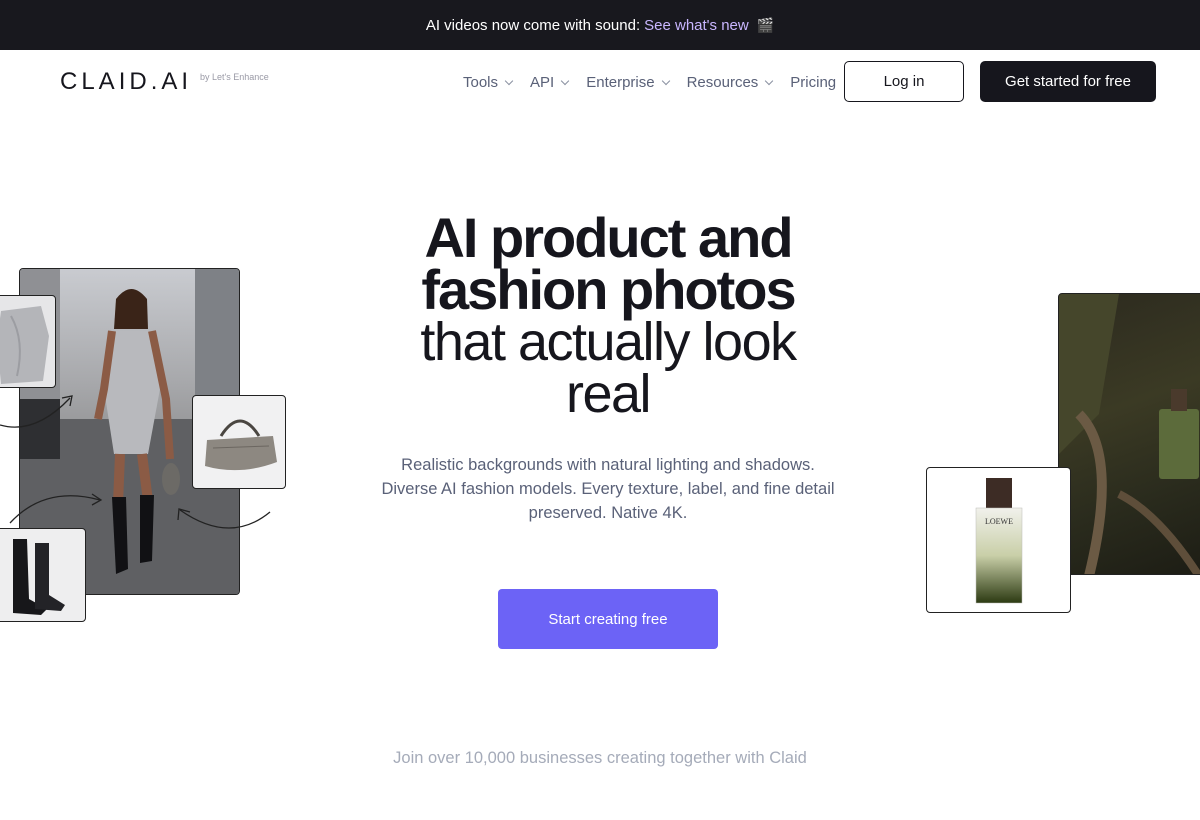 This screenshot has height=820, width=1200. Describe the element at coordinates (765, 24) in the screenshot. I see `clapper-icon: 🎬` at that location.